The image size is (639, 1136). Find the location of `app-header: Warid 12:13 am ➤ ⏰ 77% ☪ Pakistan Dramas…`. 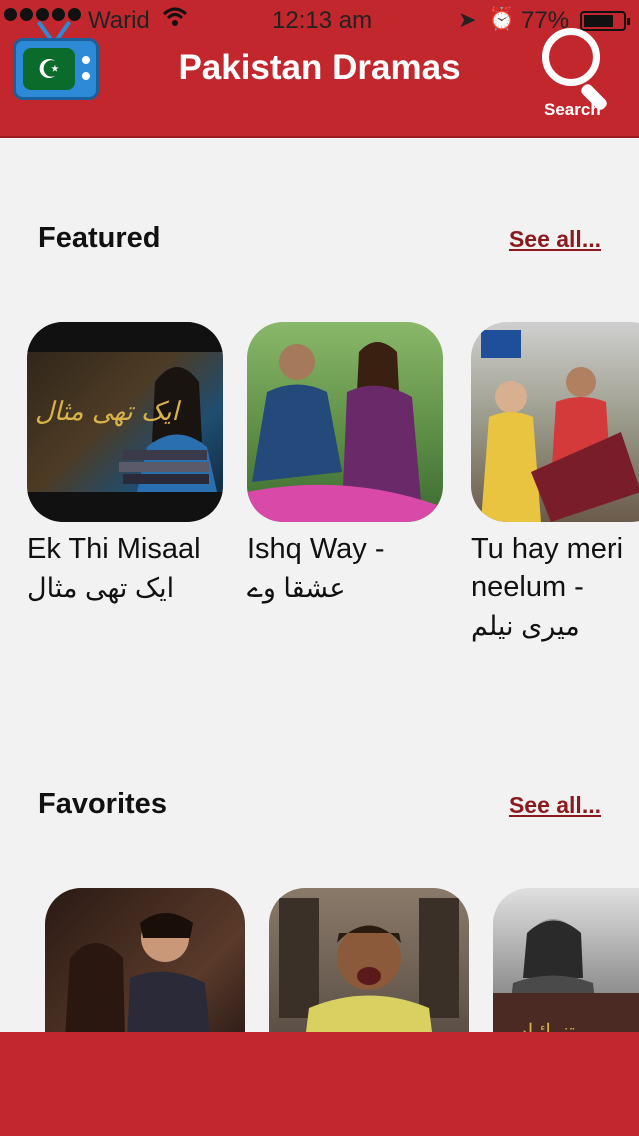

app-header: Warid 12:13 am ➤ ⏰ 77% ☪ Pakistan Dramas… is located at coordinates (319, 69).